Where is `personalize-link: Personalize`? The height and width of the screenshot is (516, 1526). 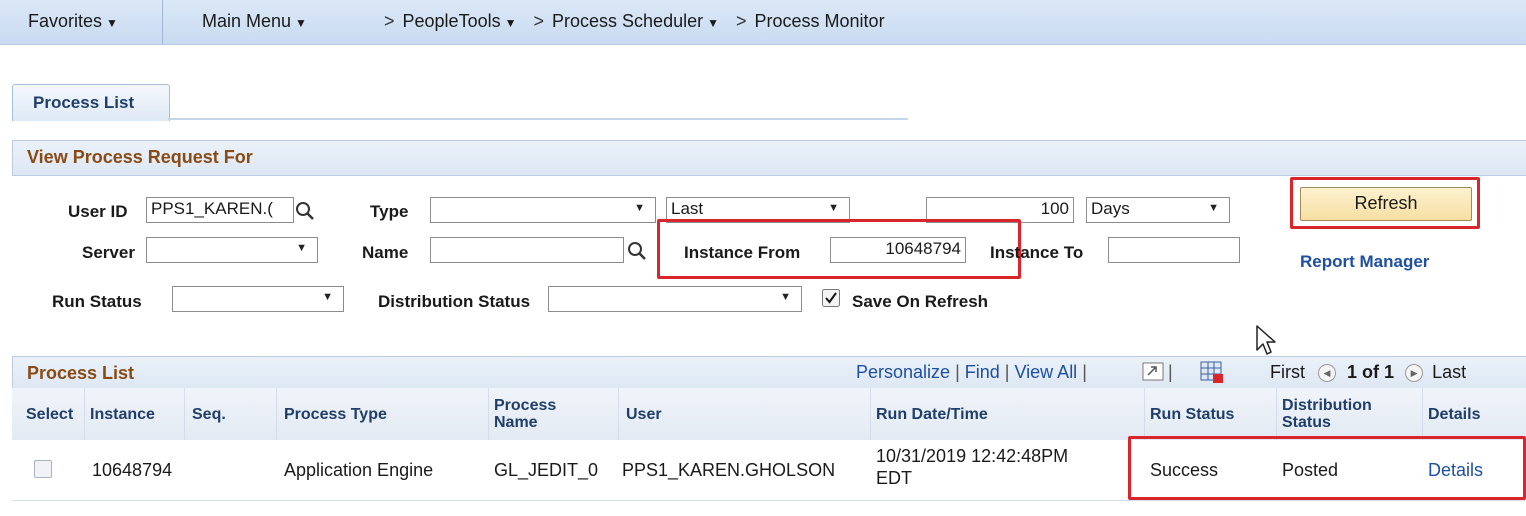 personalize-link: Personalize is located at coordinates (903, 372).